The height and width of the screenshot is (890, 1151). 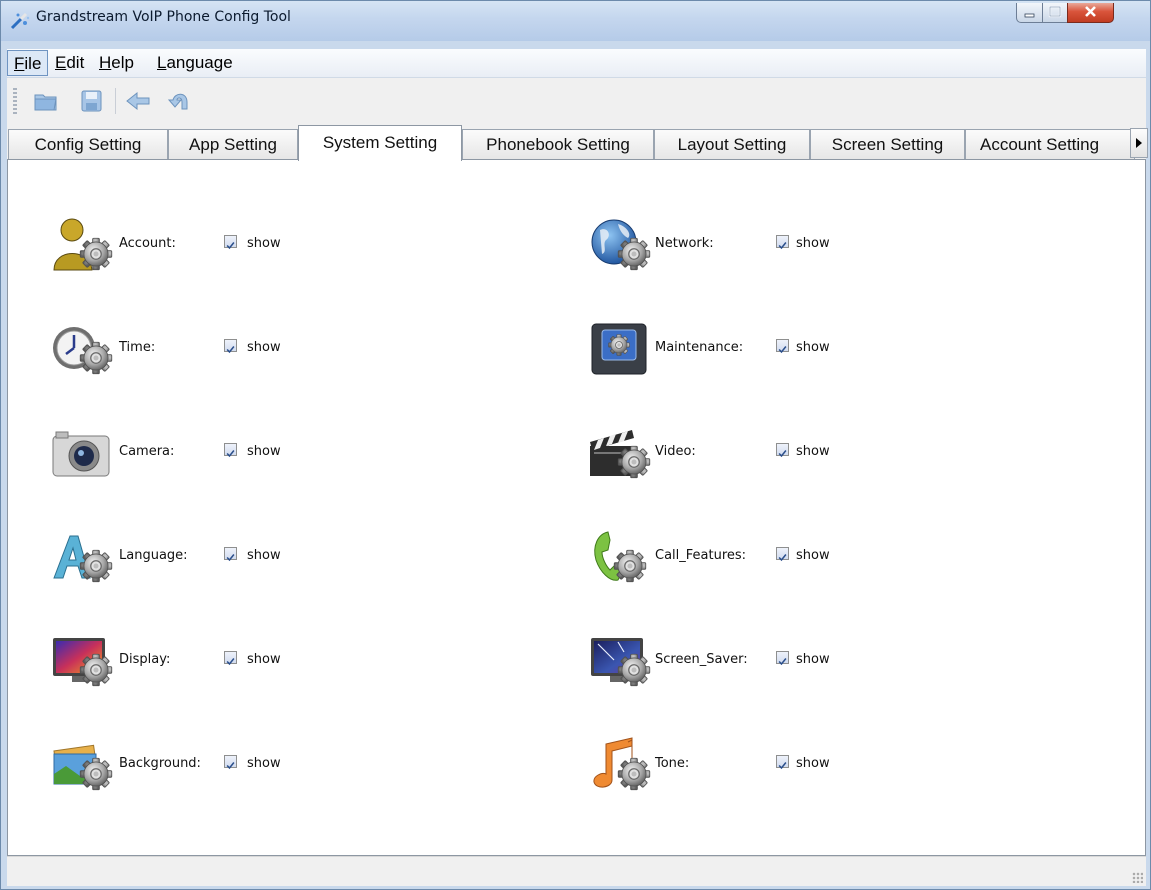 What do you see at coordinates (200, 457) in the screenshot?
I see `setting-row-camera: Camera: show` at bounding box center [200, 457].